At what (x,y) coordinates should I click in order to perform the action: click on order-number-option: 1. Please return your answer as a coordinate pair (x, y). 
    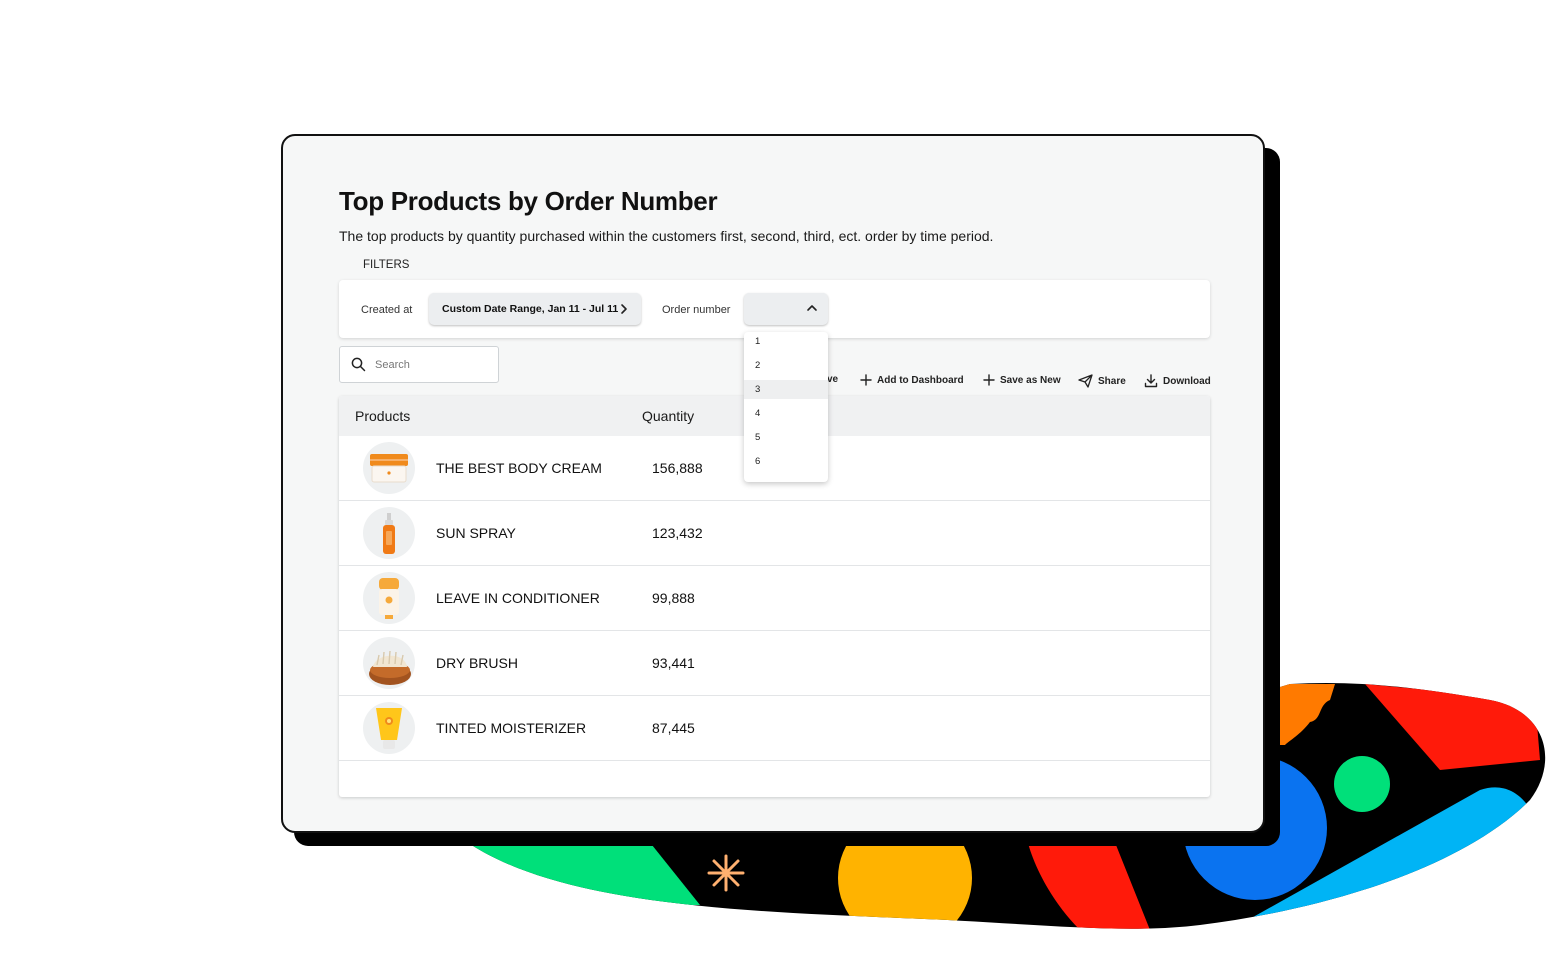
    Looking at the image, I should click on (786, 341).